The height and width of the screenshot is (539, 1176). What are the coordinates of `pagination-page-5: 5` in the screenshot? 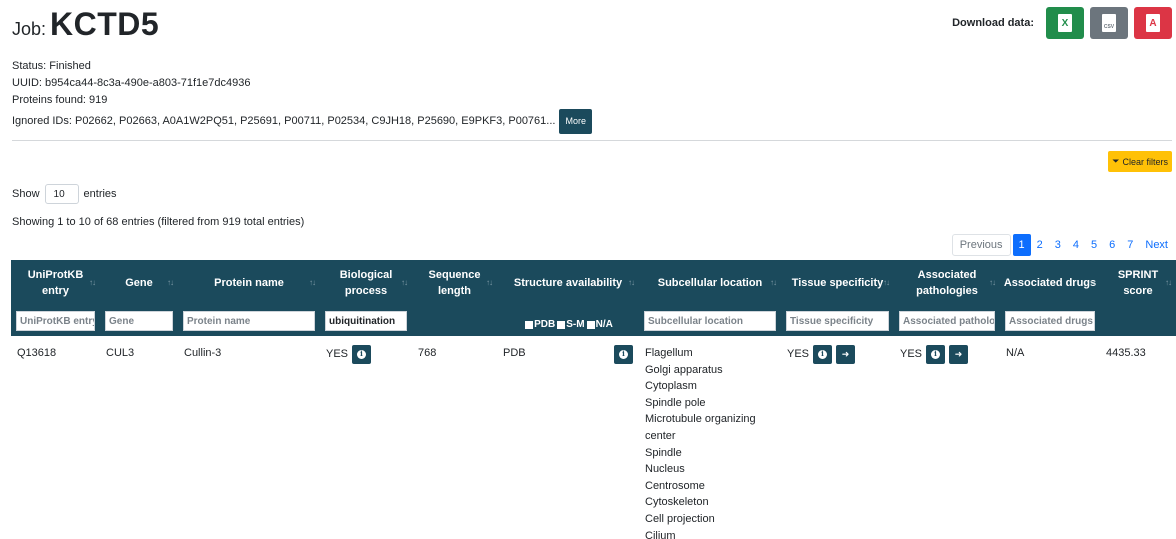 It's located at (1094, 245).